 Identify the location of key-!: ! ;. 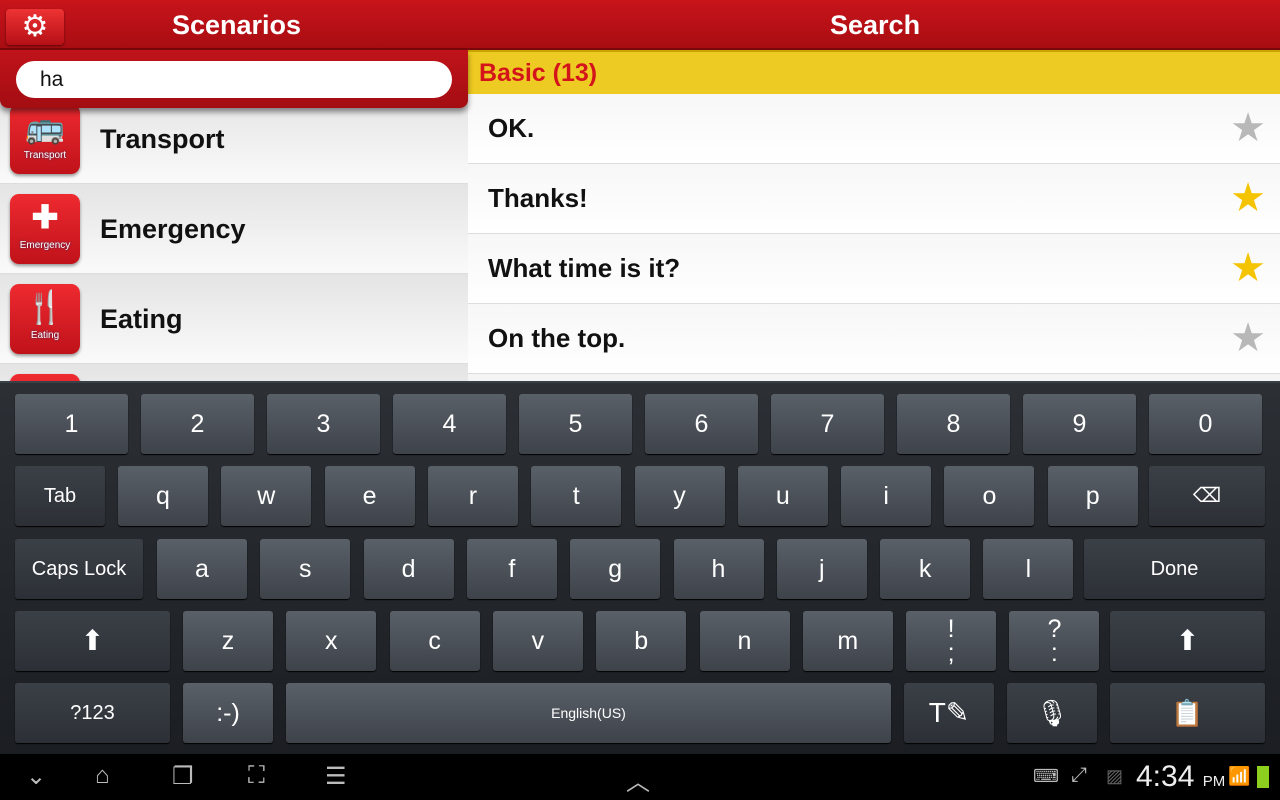
(951, 641).